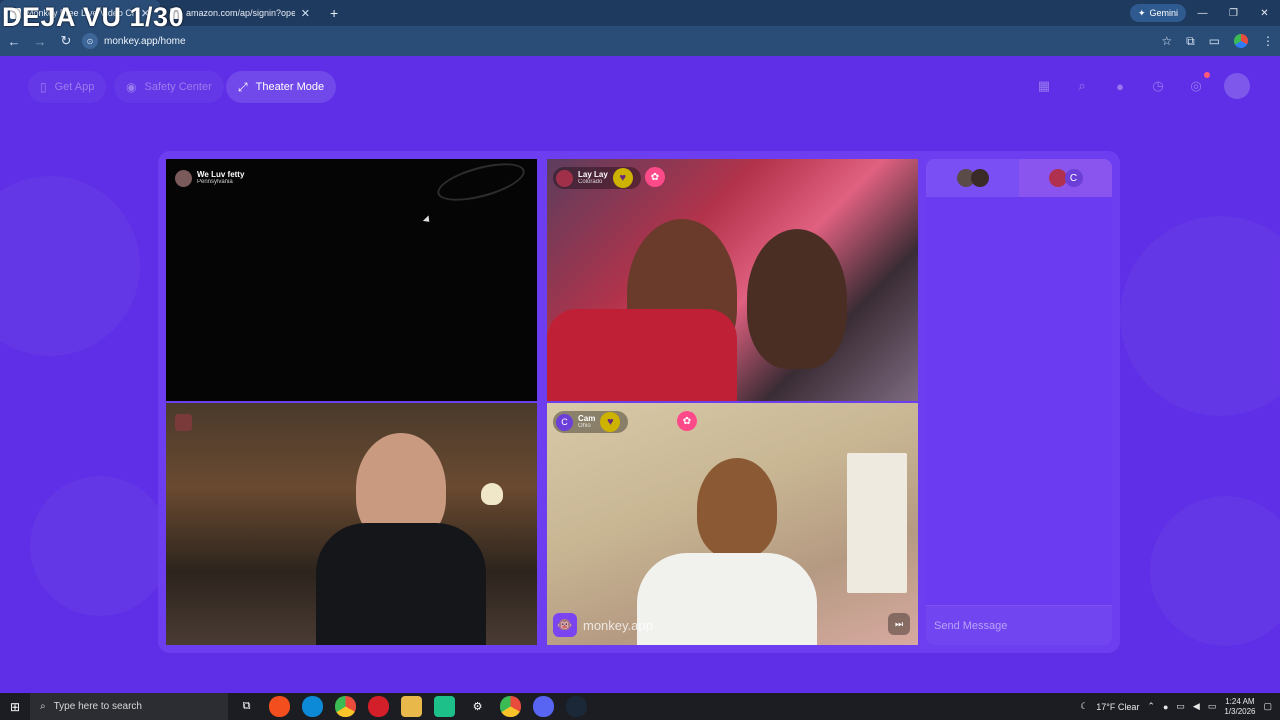 This screenshot has height=720, width=1280. I want to click on safety-center-button: ◉ Safety Center, so click(169, 87).